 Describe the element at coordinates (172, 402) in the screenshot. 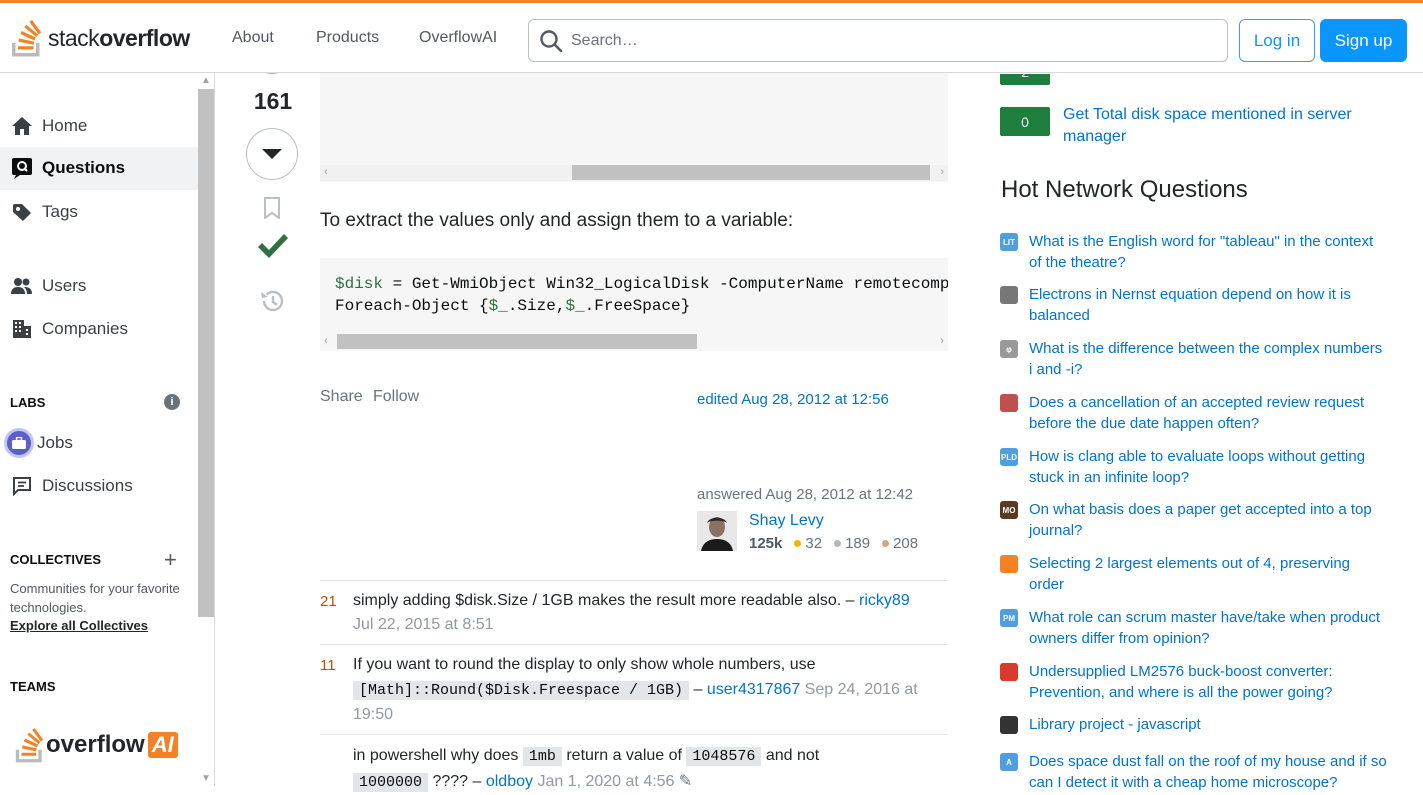

I see `info-icon: i` at that location.